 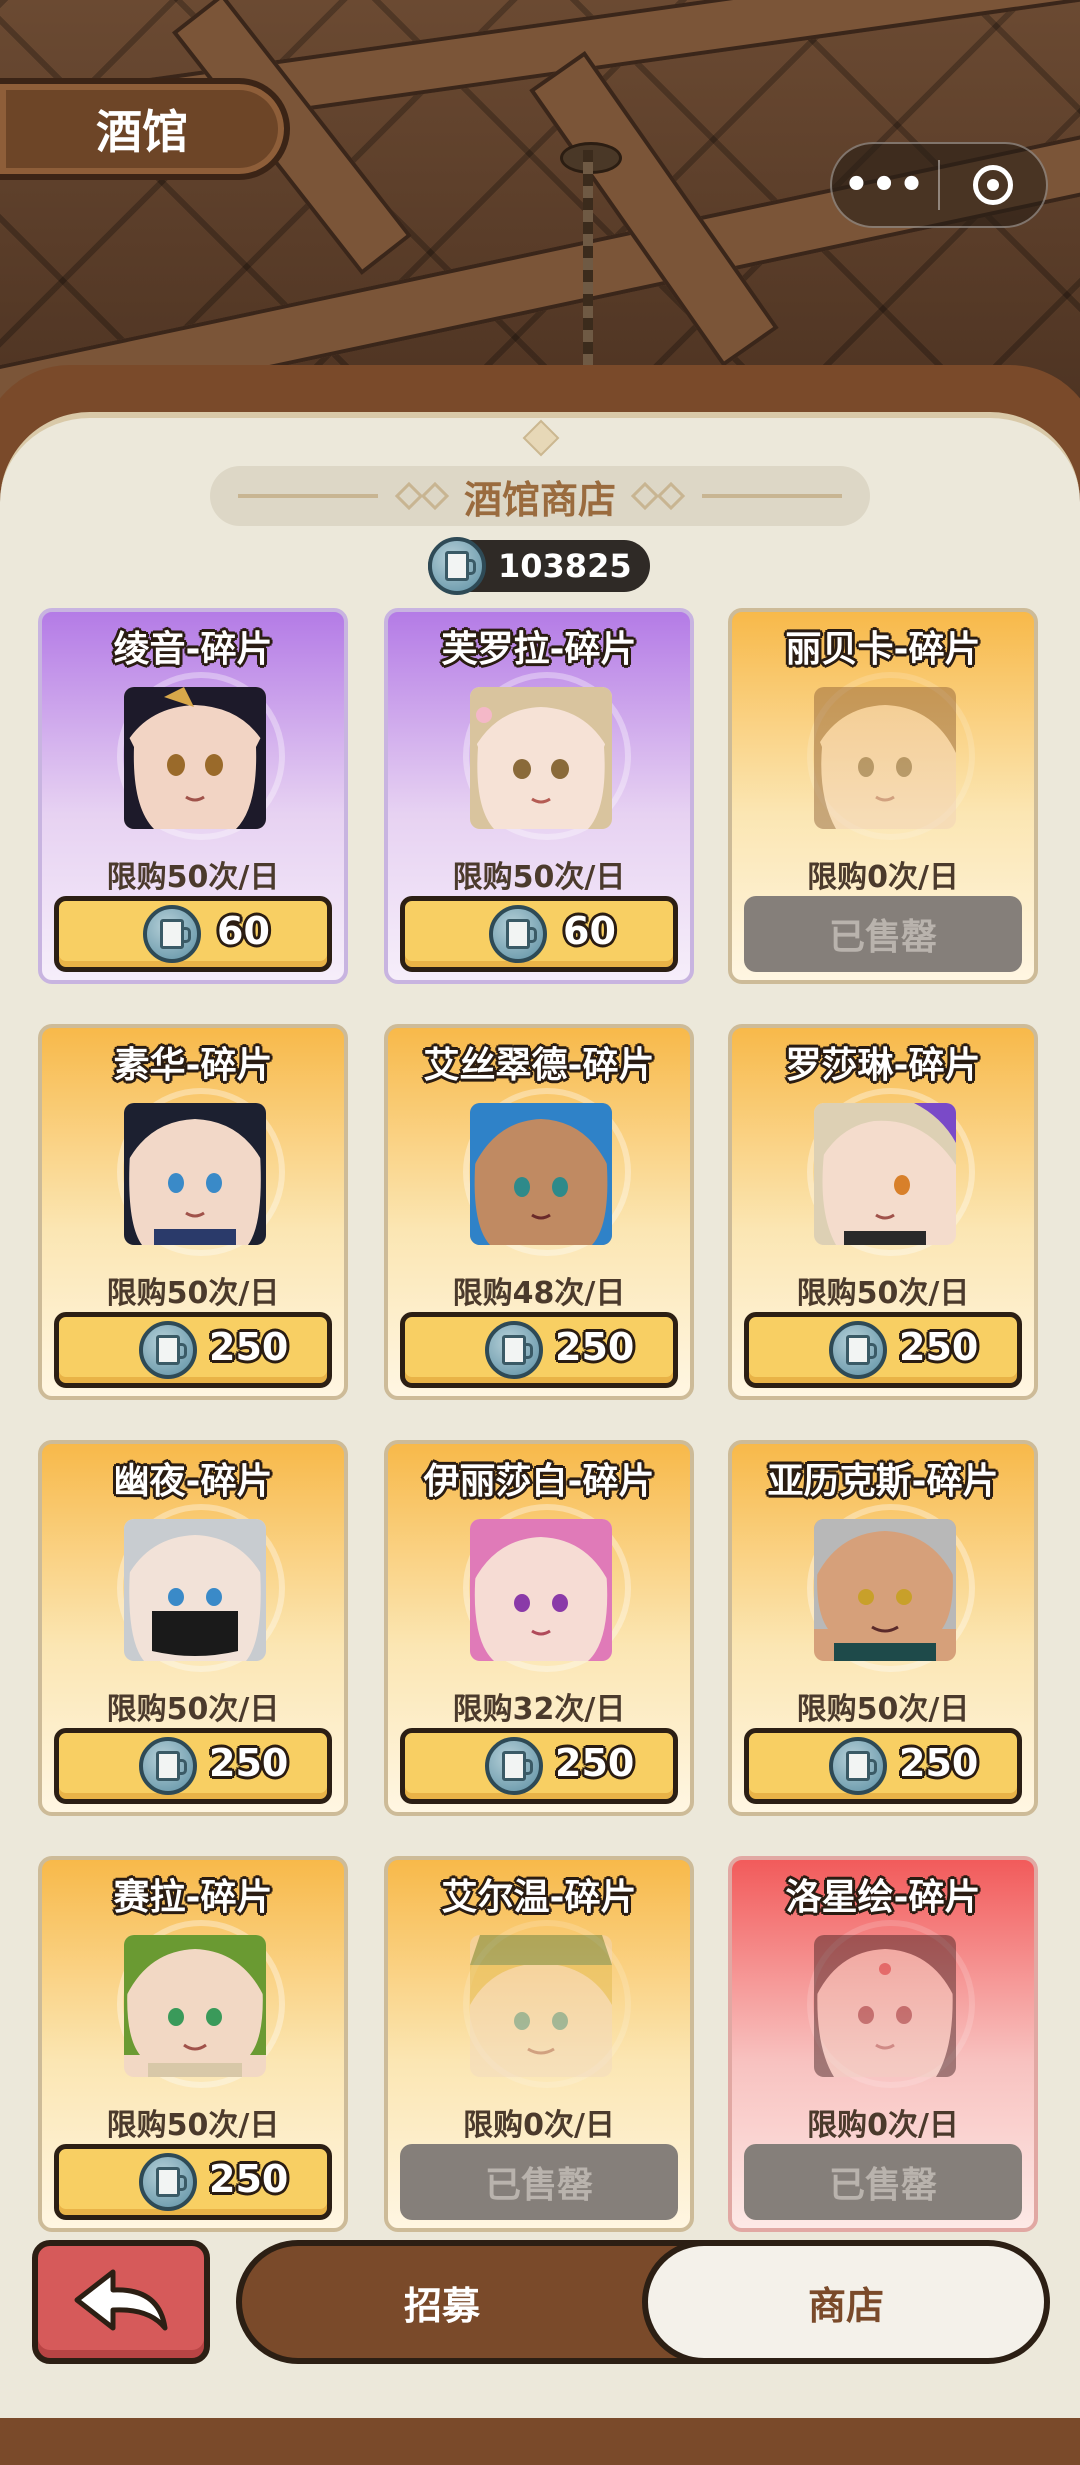 I want to click on lamp-chain, so click(x=588, y=260).